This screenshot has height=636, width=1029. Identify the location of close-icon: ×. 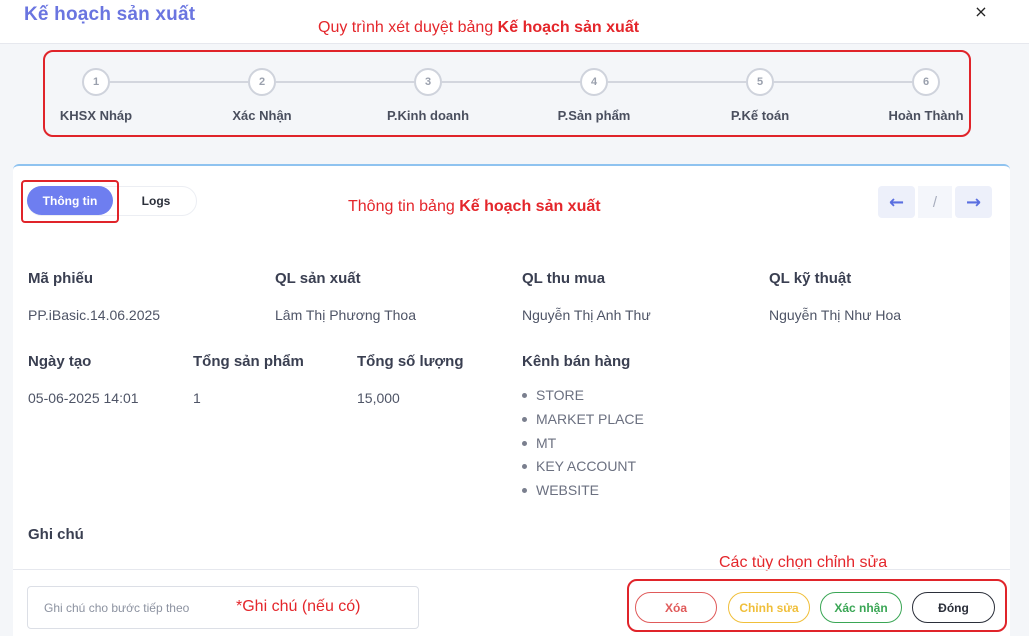
(981, 13).